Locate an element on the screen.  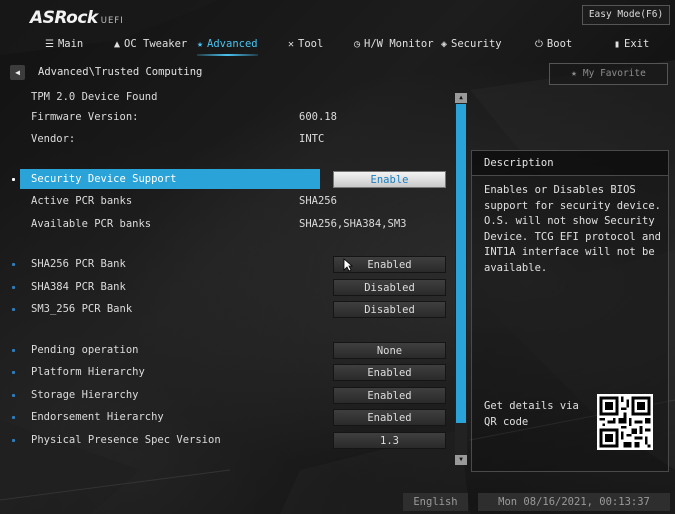
tab-tool-label: Tool is located at coordinates (311, 44).